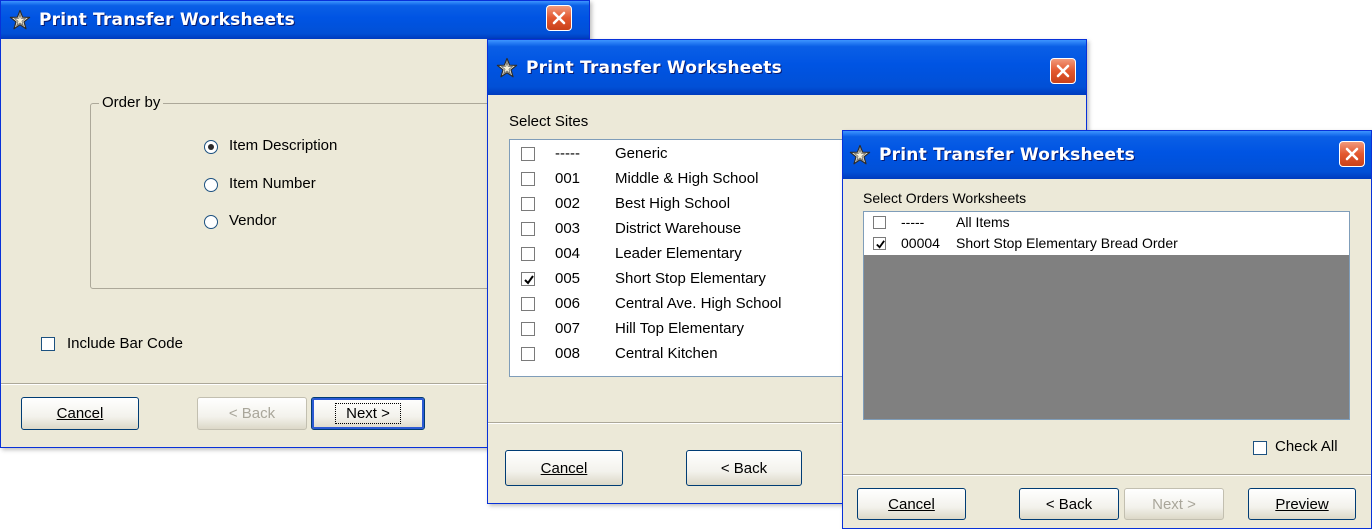 Image resolution: width=1372 pixels, height=529 pixels. What do you see at coordinates (678, 253) in the screenshot?
I see `site-name: Leader Elementary` at bounding box center [678, 253].